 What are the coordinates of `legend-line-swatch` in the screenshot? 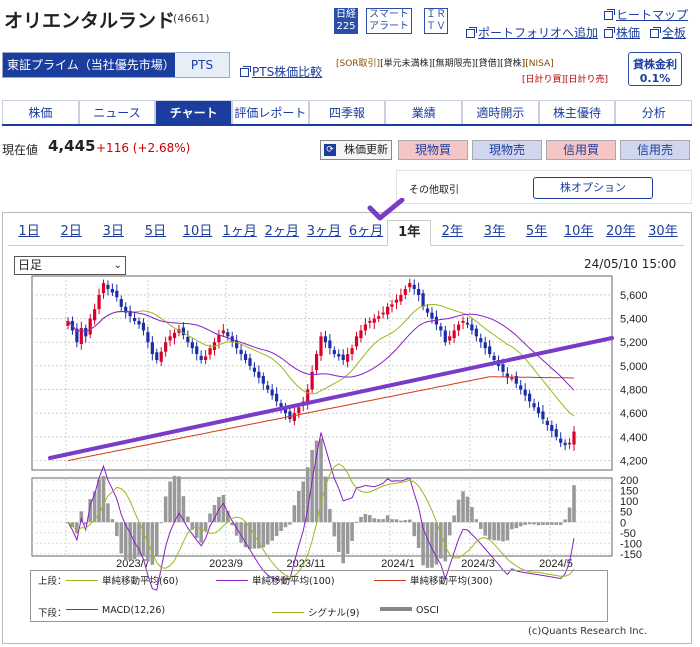 It's located at (396, 609).